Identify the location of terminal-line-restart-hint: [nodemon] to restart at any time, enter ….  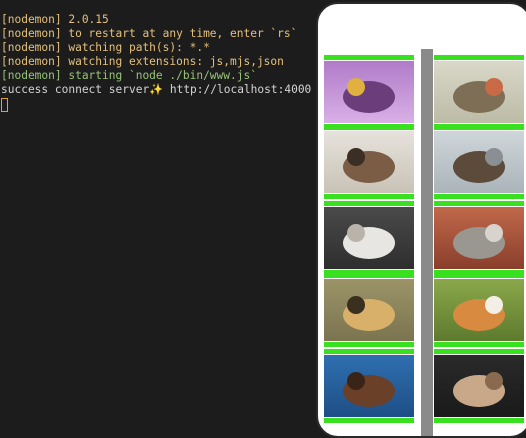
(149, 33).